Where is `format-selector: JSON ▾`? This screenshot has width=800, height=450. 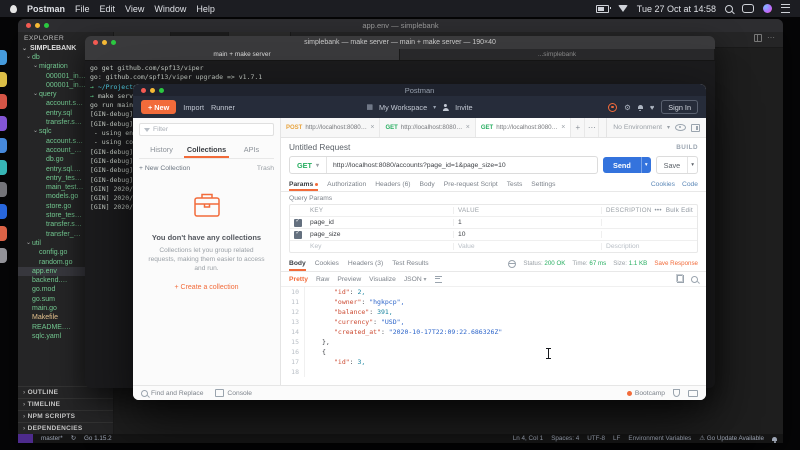 format-selector: JSON ▾ is located at coordinates (415, 279).